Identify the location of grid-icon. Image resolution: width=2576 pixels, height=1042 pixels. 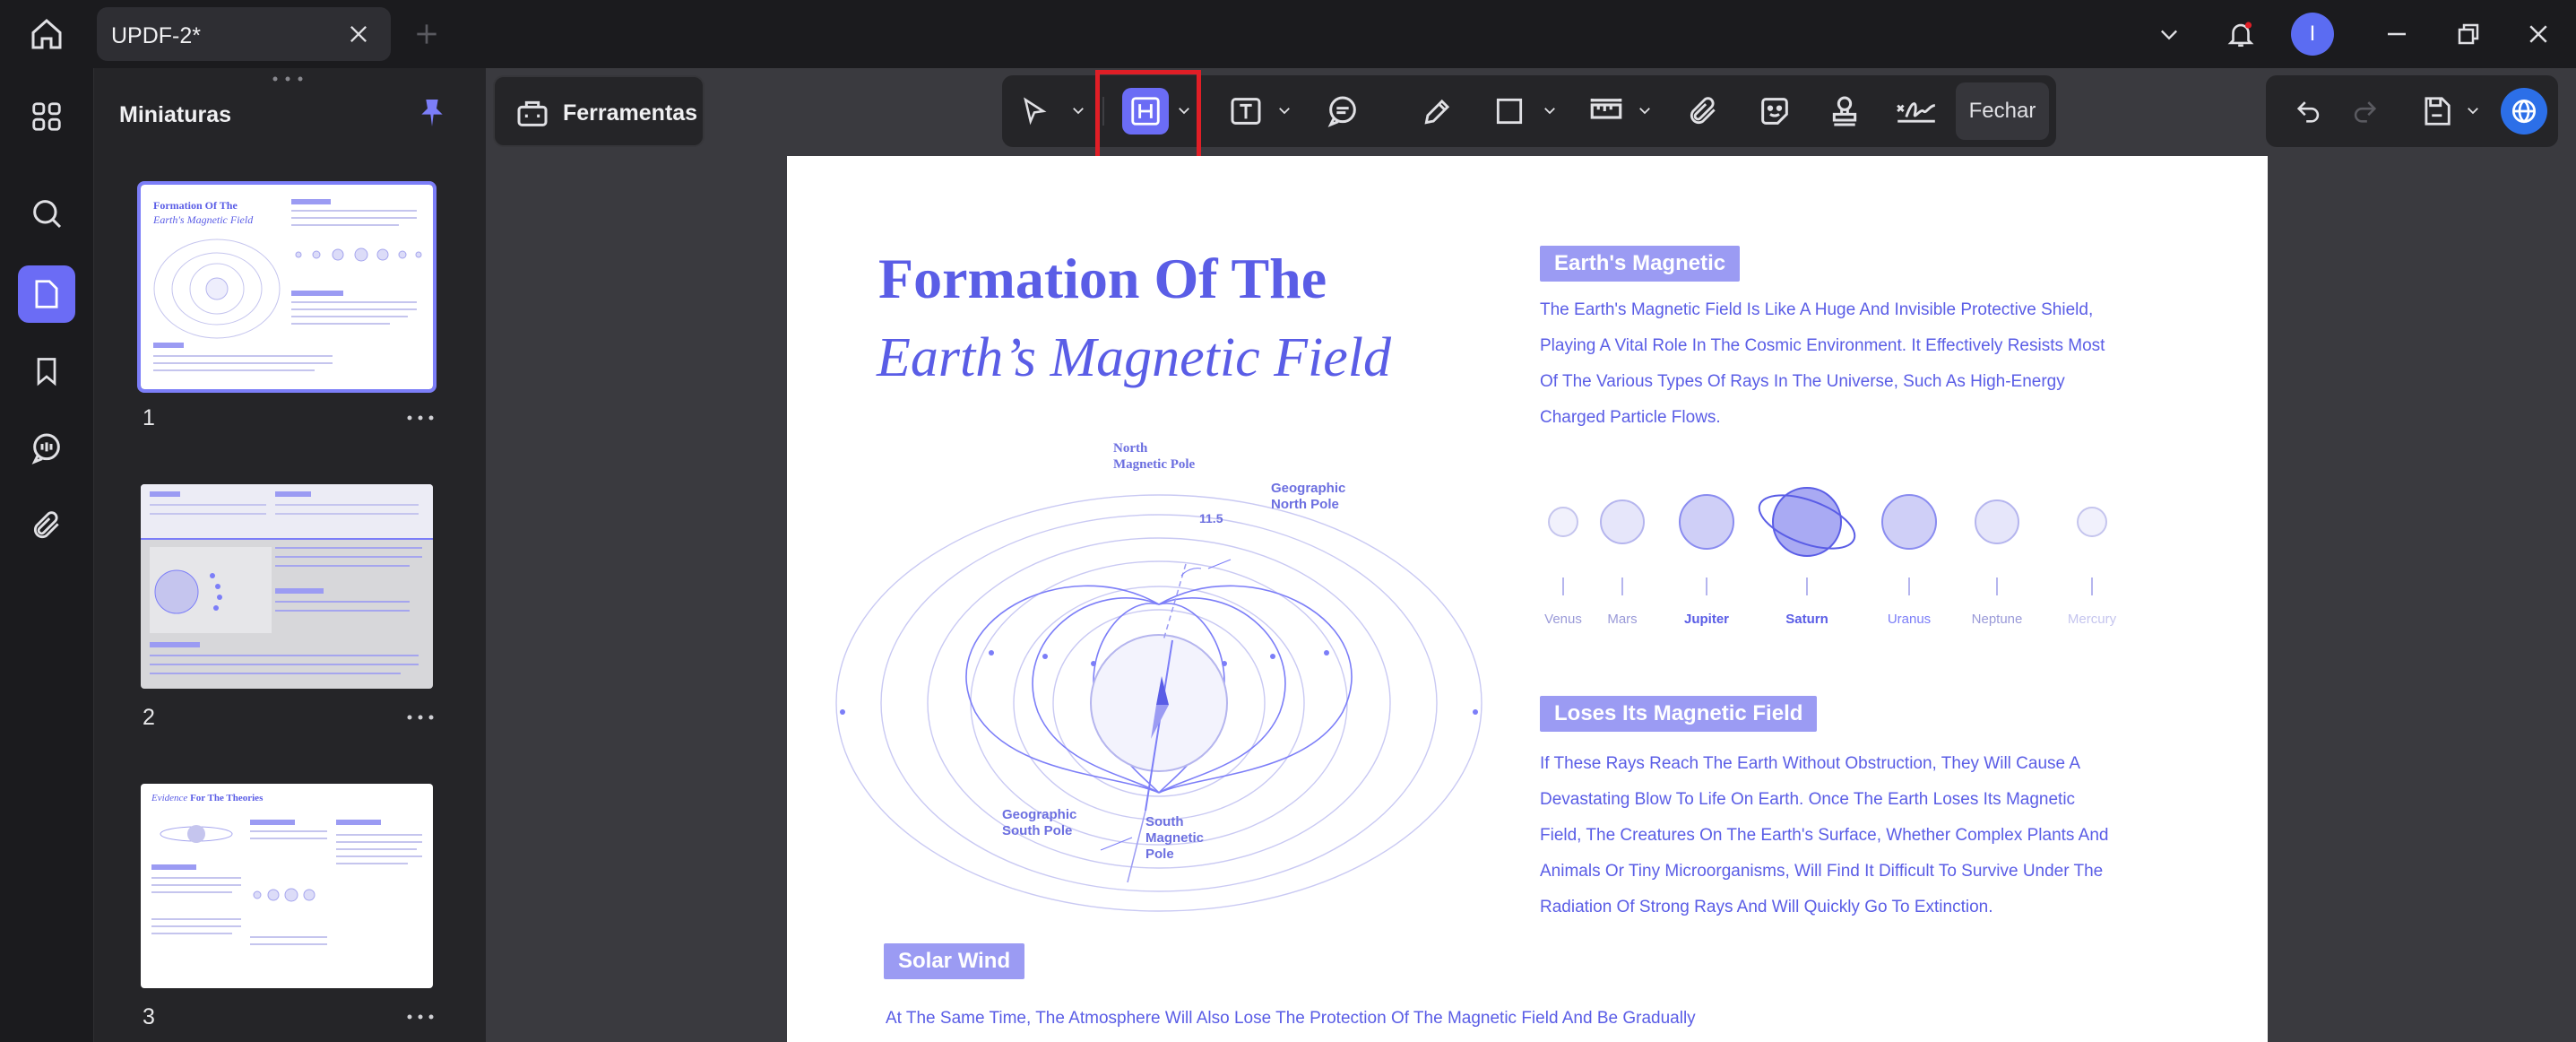
(46, 117).